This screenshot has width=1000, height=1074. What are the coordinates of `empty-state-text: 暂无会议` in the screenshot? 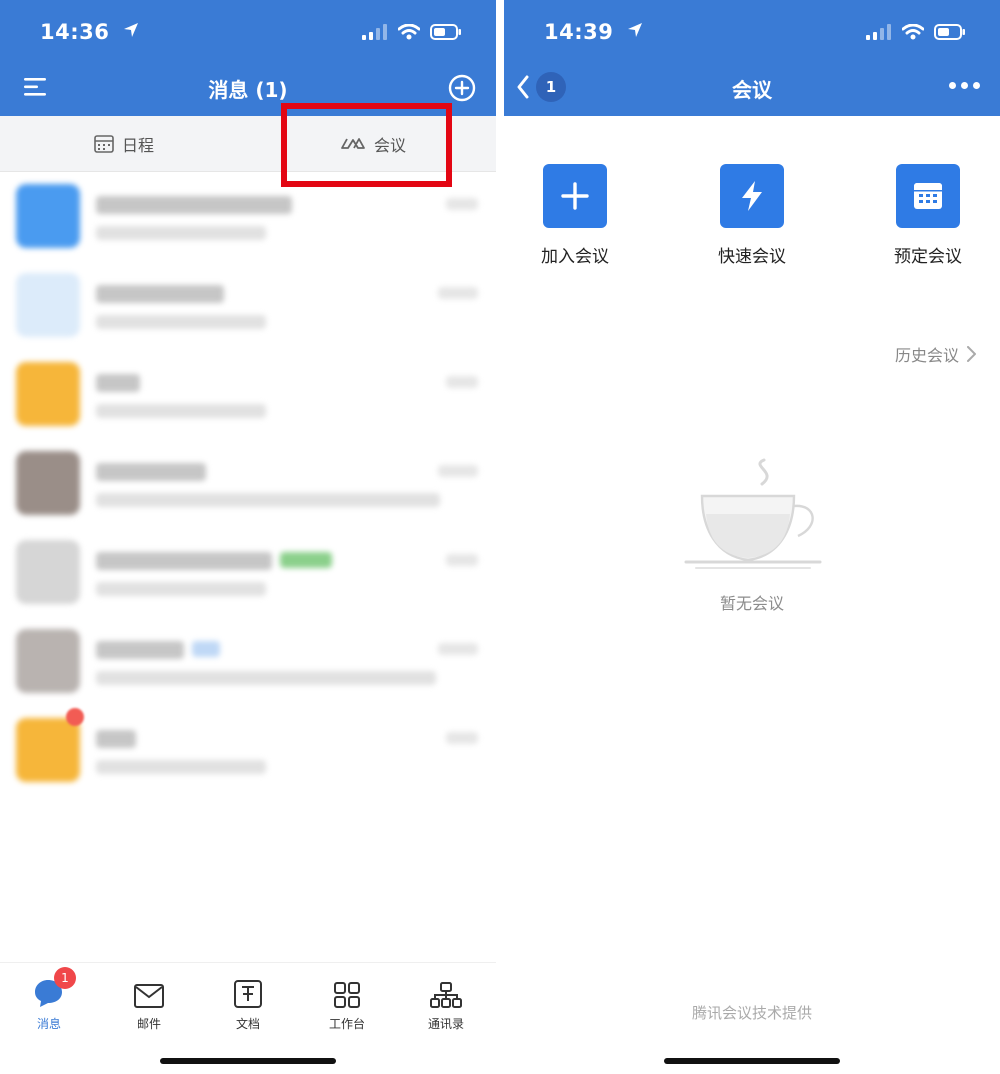 It's located at (751, 603).